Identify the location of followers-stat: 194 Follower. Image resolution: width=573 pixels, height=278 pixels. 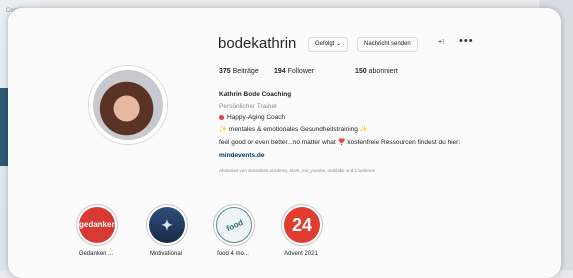
(294, 71).